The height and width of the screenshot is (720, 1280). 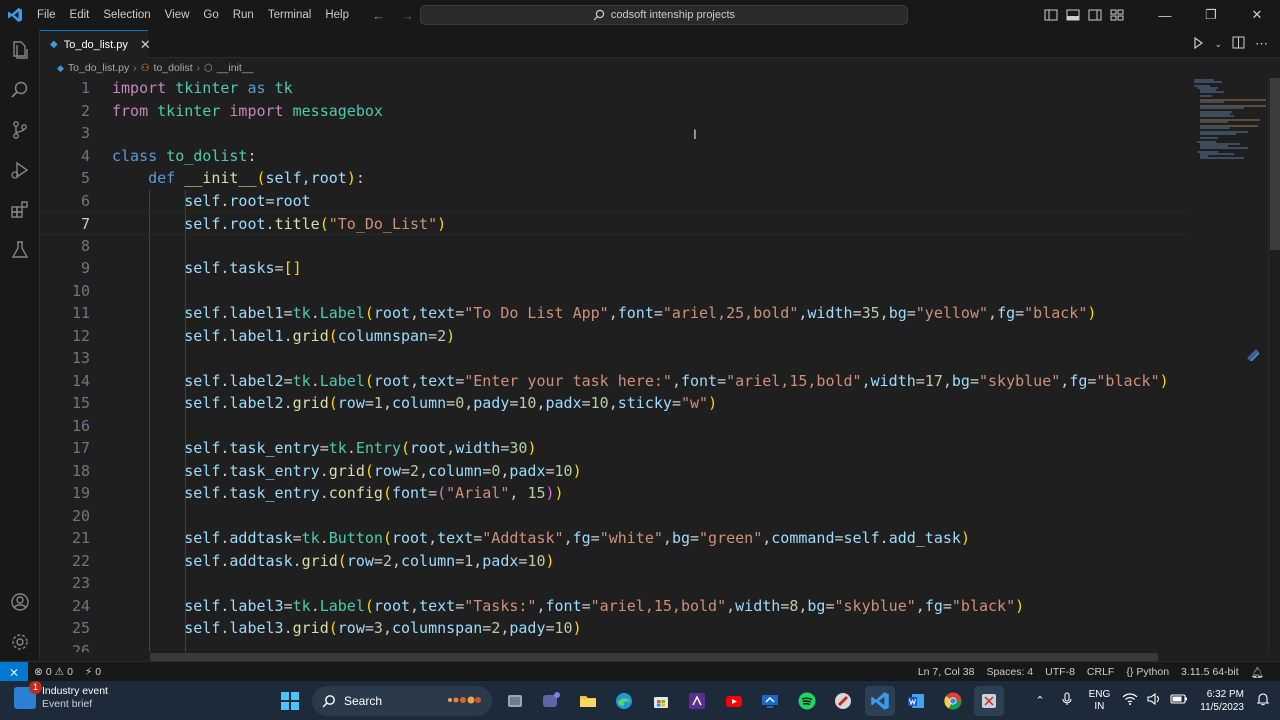 What do you see at coordinates (402, 701) in the screenshot?
I see `taskbar-search: Search` at bounding box center [402, 701].